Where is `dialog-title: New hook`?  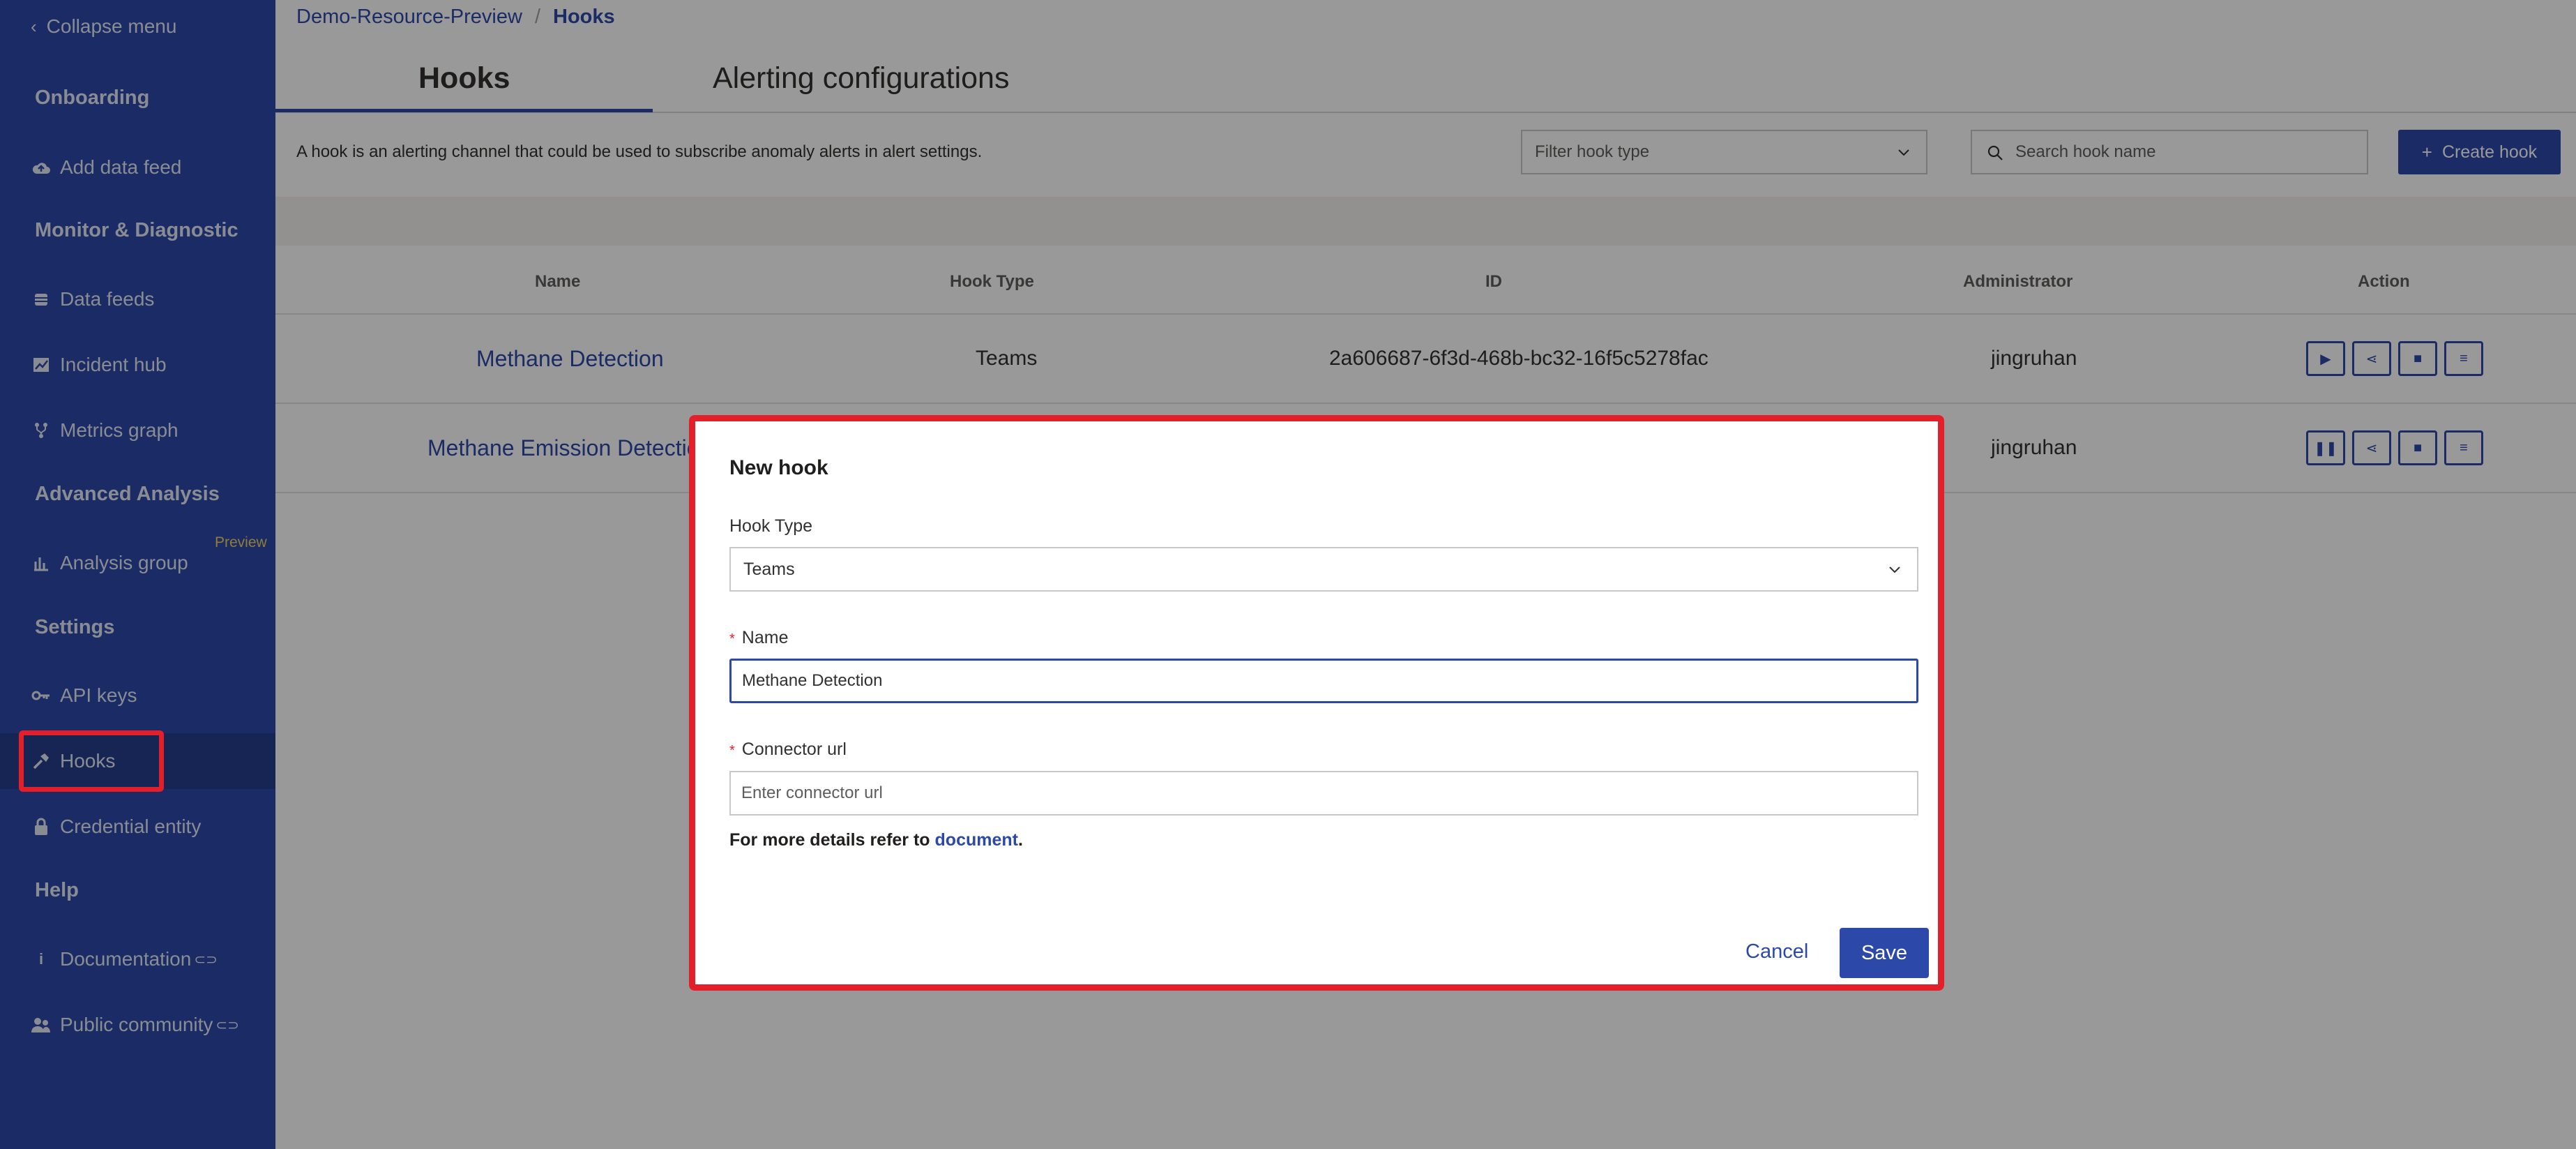
dialog-title: New hook is located at coordinates (778, 467).